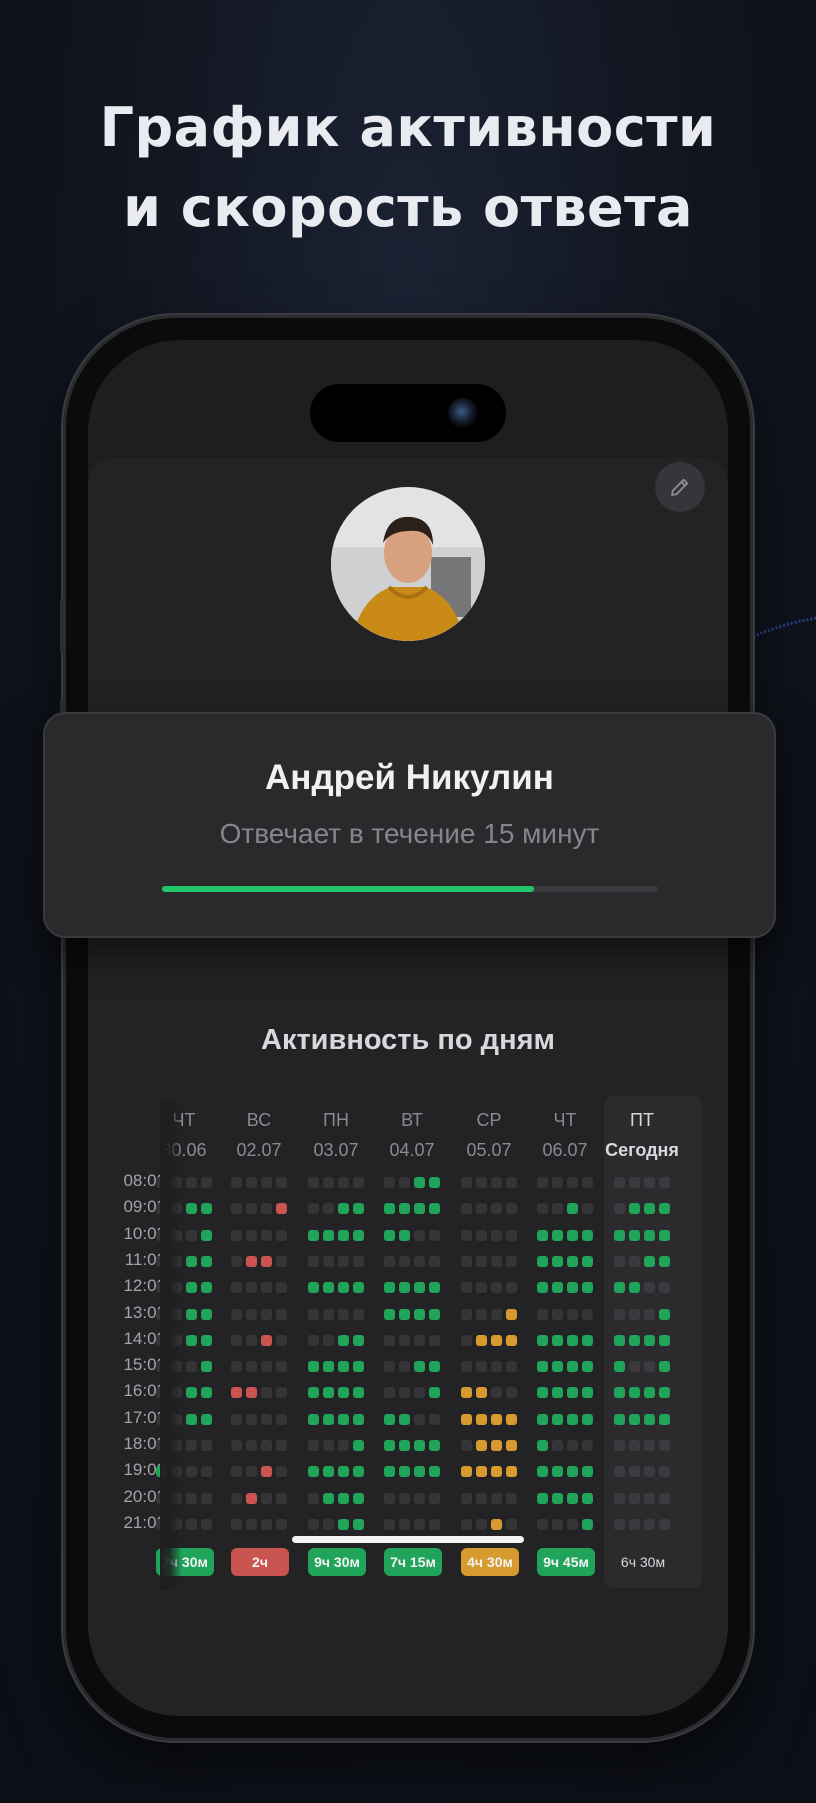 The height and width of the screenshot is (1803, 816). Describe the element at coordinates (643, 1562) in the screenshot. I see `day-total-badge: 6ч 30м` at that location.